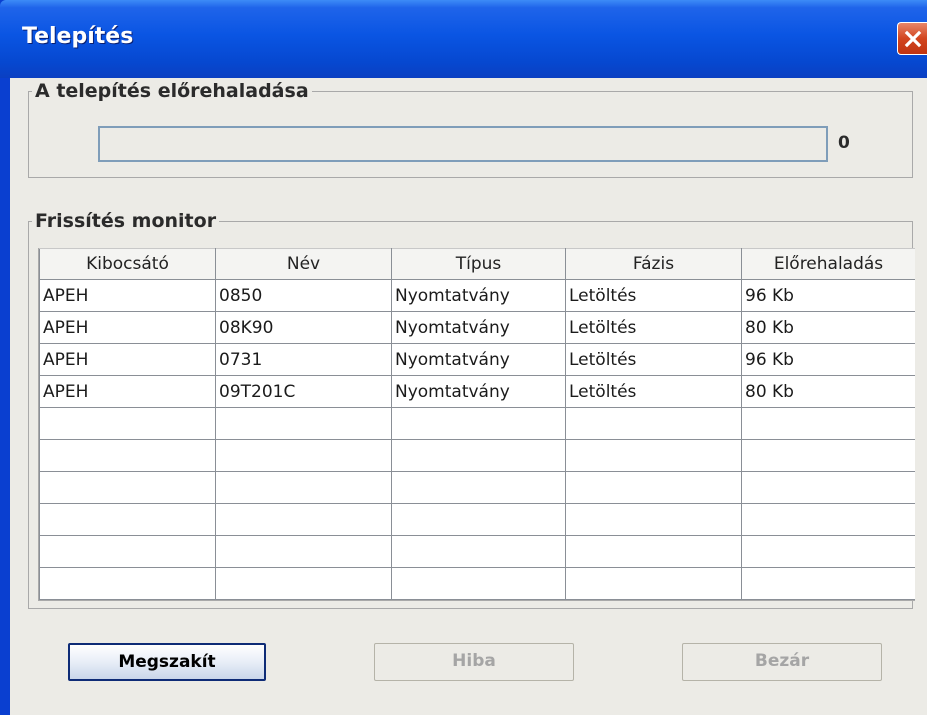 This screenshot has height=715, width=927. I want to click on column-header: Kibocsátó, so click(127, 264).